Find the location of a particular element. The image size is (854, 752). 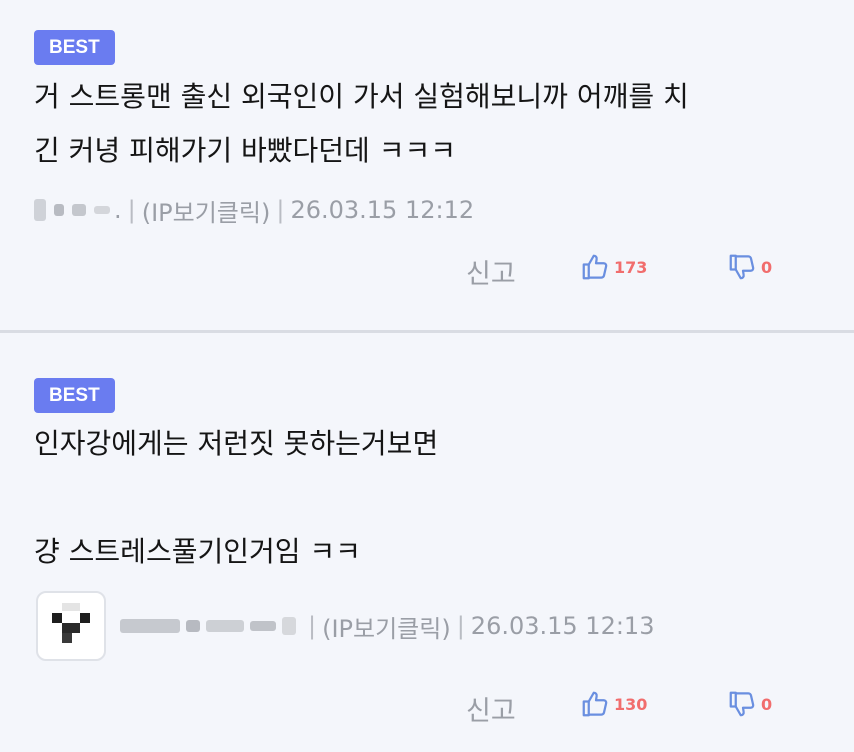

comment-meta: . | (IP보기클릭) | 26.03.15 12:12 is located at coordinates (254, 210).